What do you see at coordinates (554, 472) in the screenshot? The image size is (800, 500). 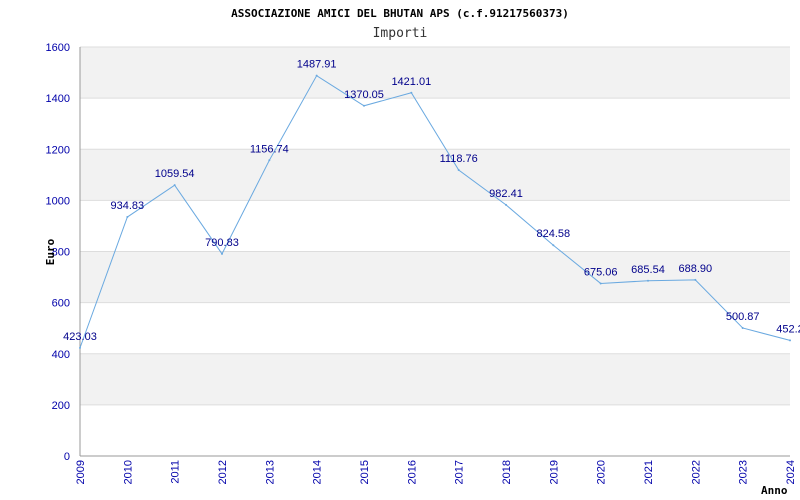 I see `x-tick-label: 2019` at bounding box center [554, 472].